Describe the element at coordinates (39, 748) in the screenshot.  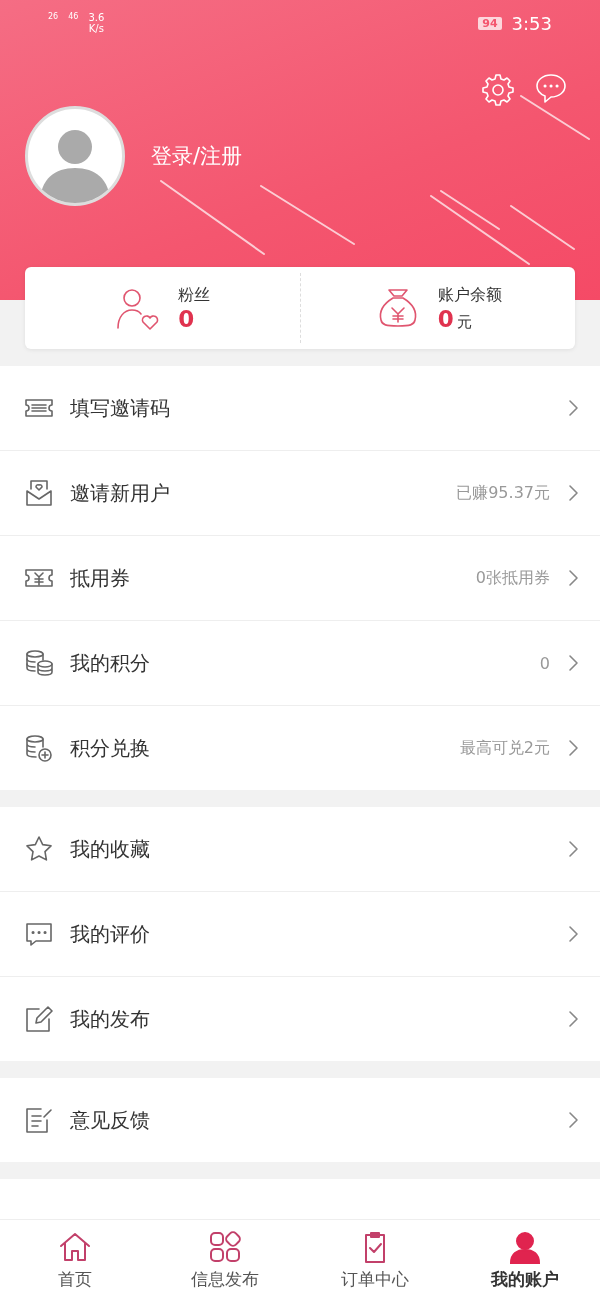
I see `coins-exchange-icon` at that location.